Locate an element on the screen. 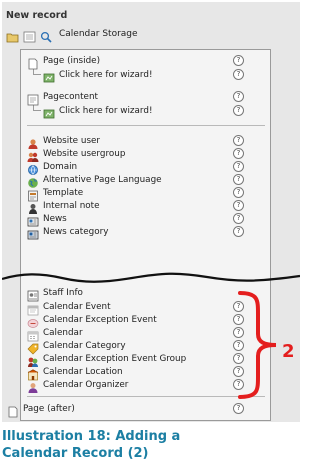 Image resolution: width=320 pixels, height=471 pixels. calendar-icon is located at coordinates (33, 334).